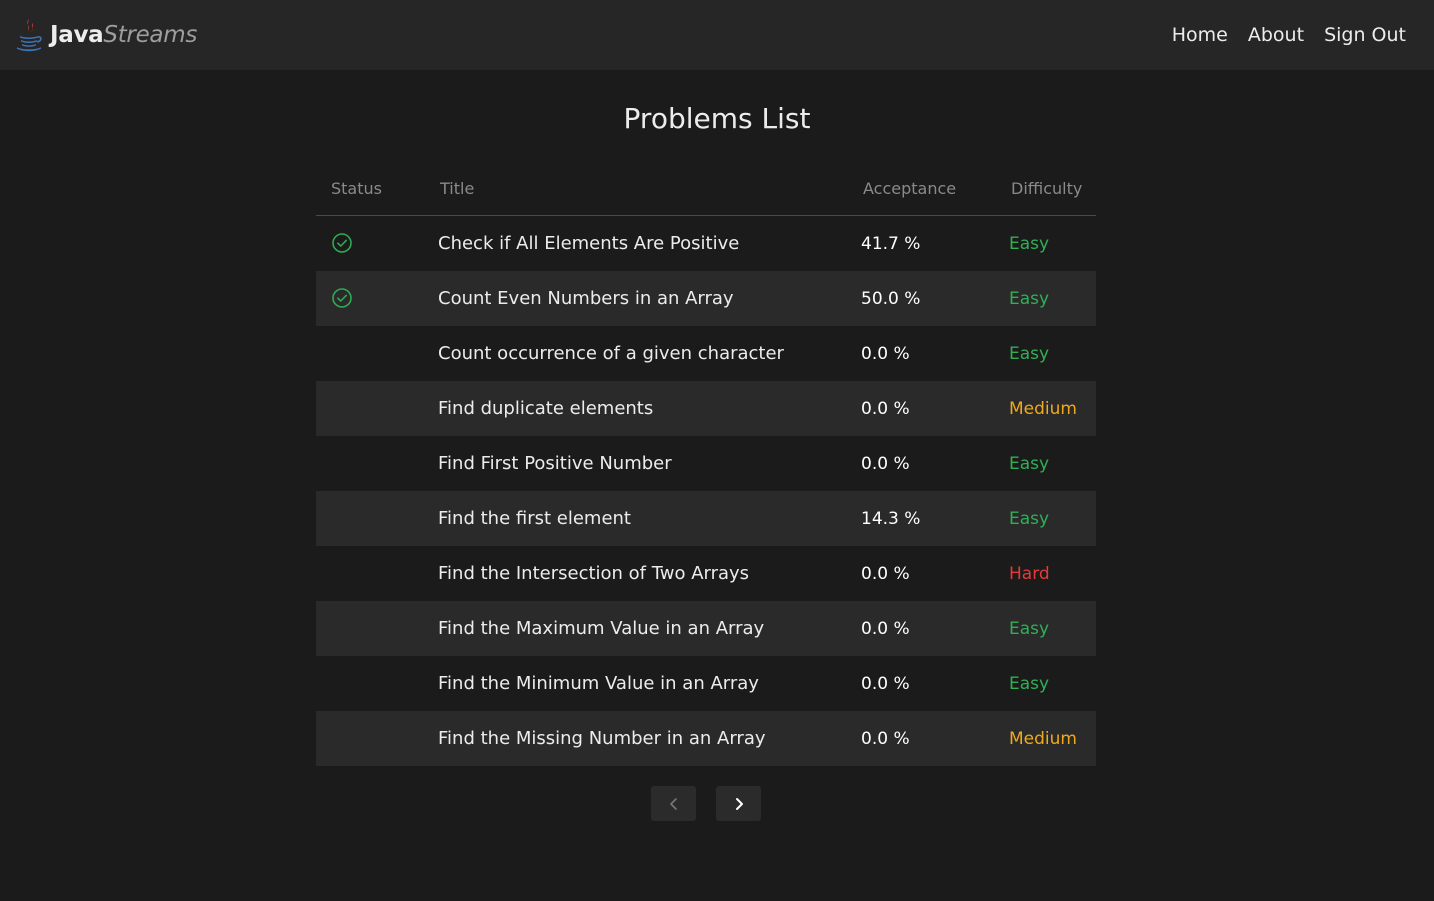 The width and height of the screenshot is (1434, 901). What do you see at coordinates (649, 683) in the screenshot?
I see `problem-title-link: Find the Minimum Value in an Array` at bounding box center [649, 683].